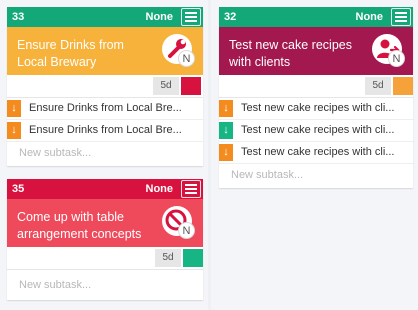 The width and height of the screenshot is (418, 310). What do you see at coordinates (82, 54) in the screenshot?
I see `card-title: Ensure Drinks from Local Brewary` at bounding box center [82, 54].